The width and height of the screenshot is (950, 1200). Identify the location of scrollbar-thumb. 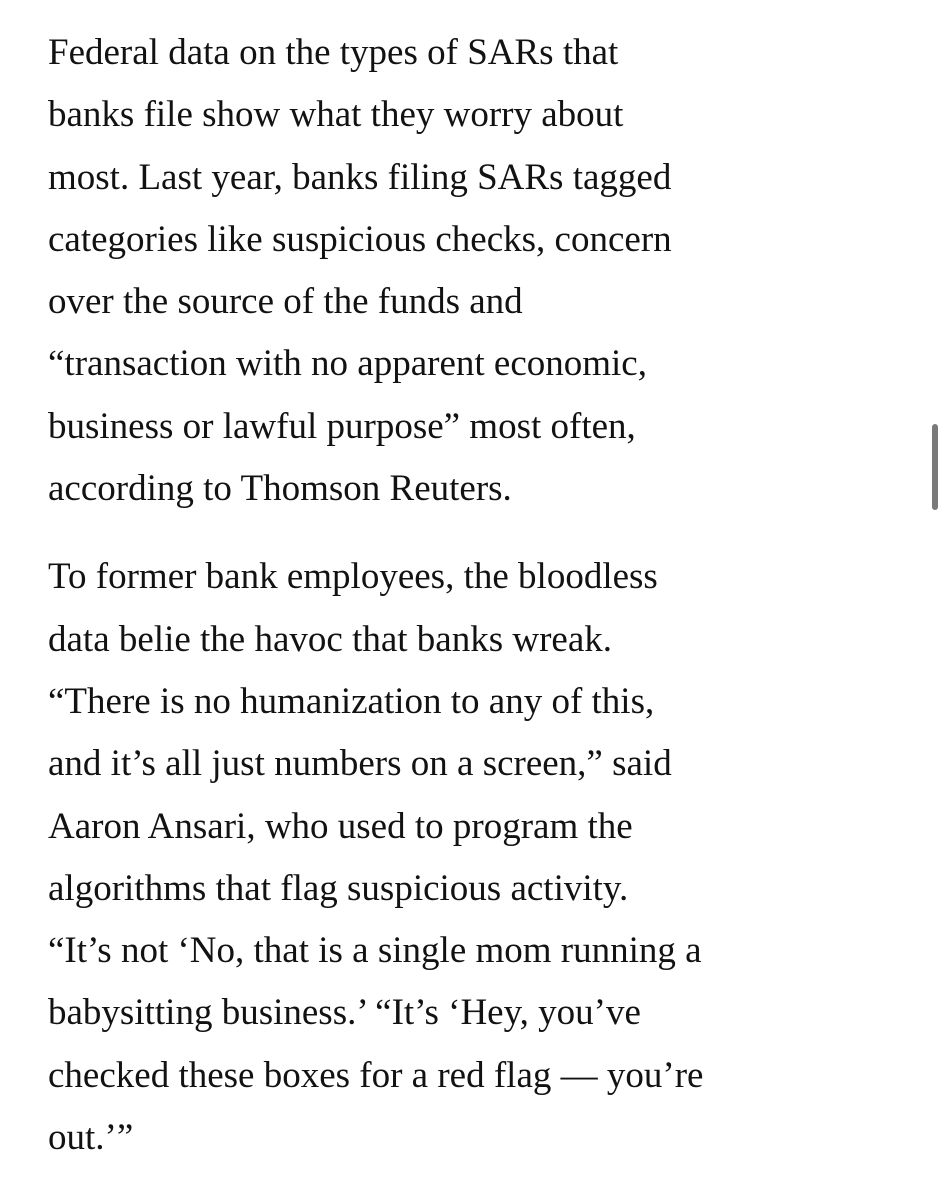
(935, 467).